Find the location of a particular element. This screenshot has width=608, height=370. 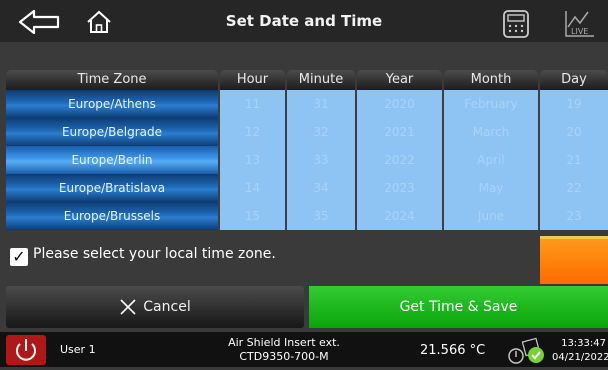

time-zone-item-selected: Europe/Berlin is located at coordinates (112, 160).